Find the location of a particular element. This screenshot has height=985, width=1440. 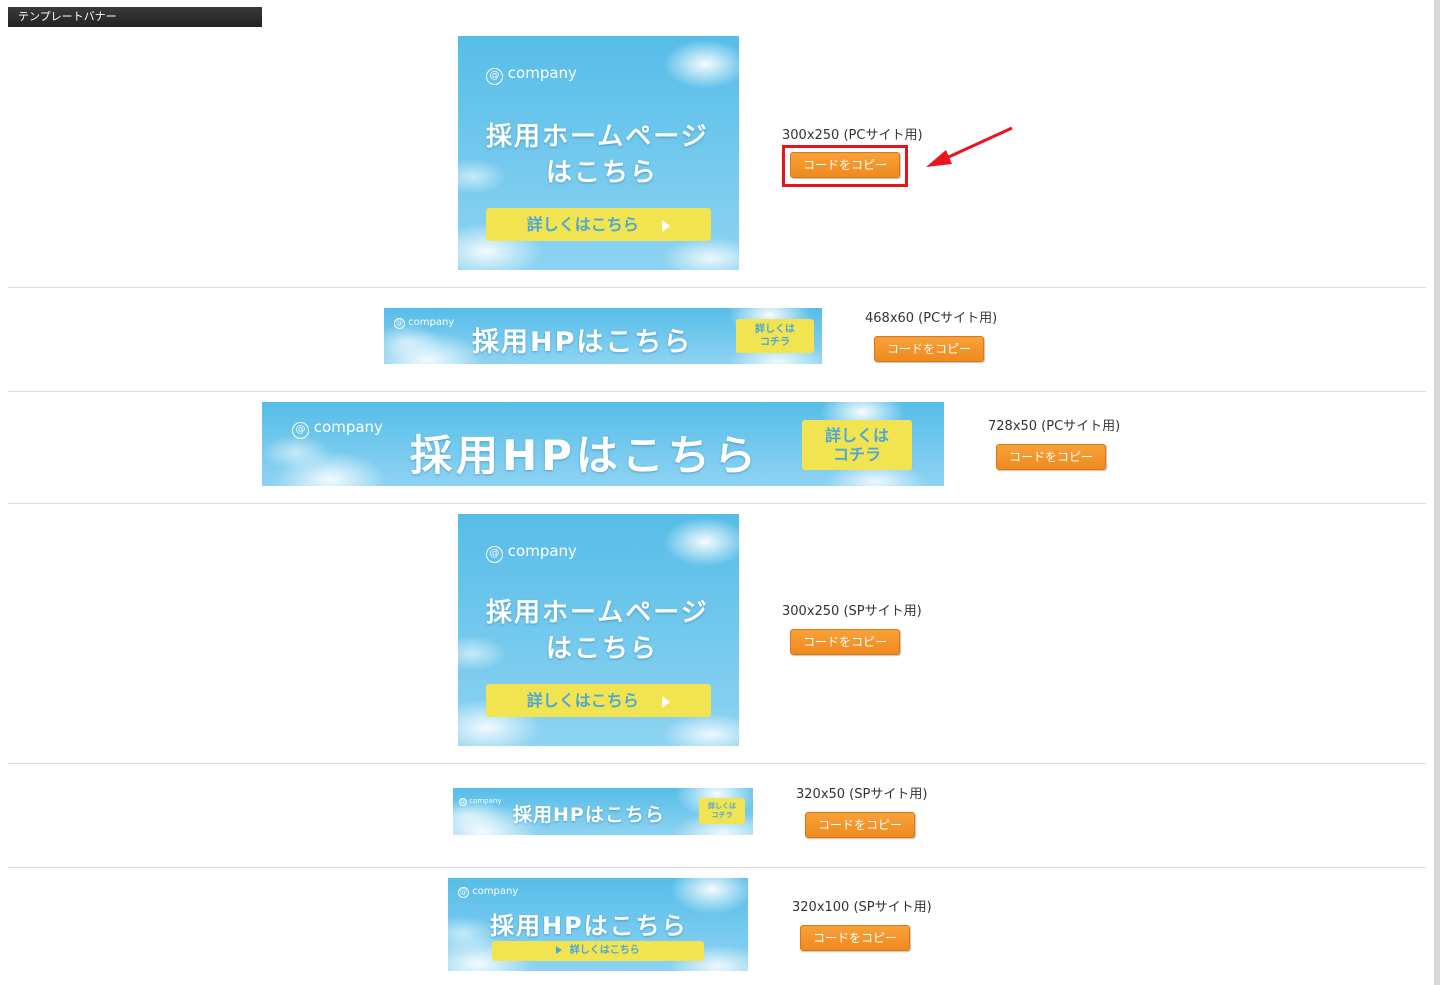

size-label: 300x250 (PCサイト用) is located at coordinates (852, 135).